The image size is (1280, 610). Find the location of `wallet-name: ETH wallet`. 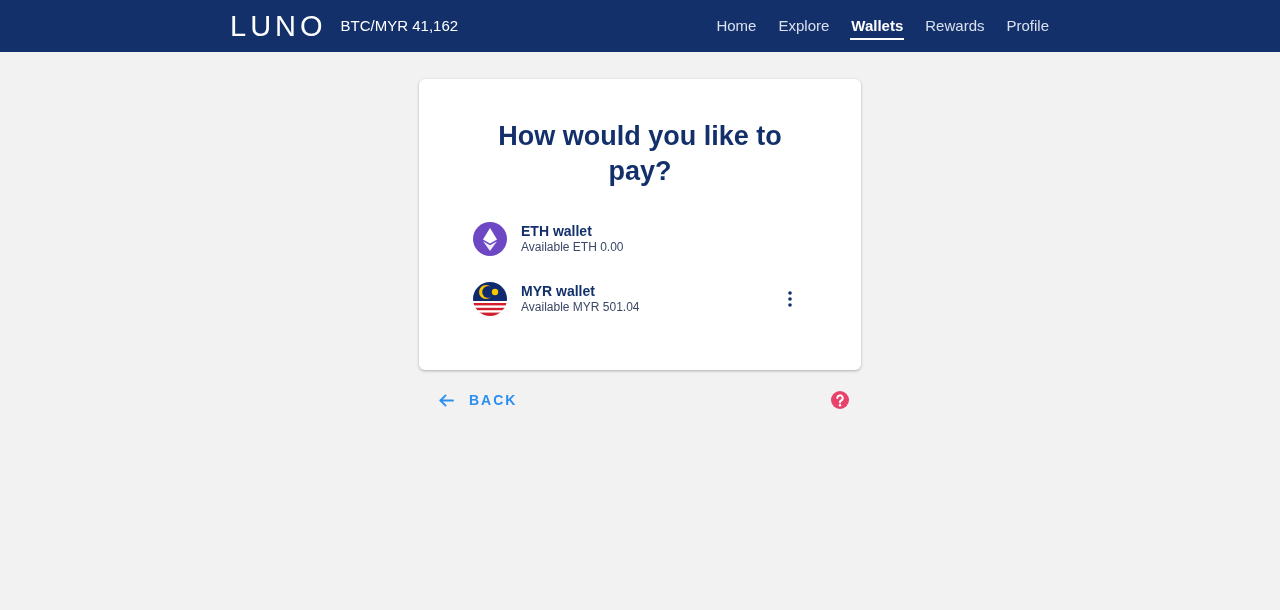

wallet-name: ETH wallet is located at coordinates (556, 231).